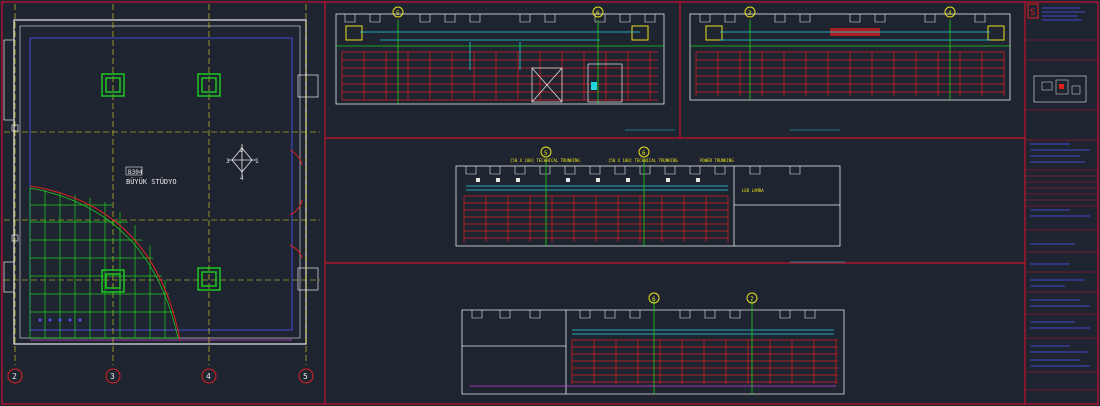 The height and width of the screenshot is (406, 1100). I want to click on symbol-label-top: 2, so click(242, 150).